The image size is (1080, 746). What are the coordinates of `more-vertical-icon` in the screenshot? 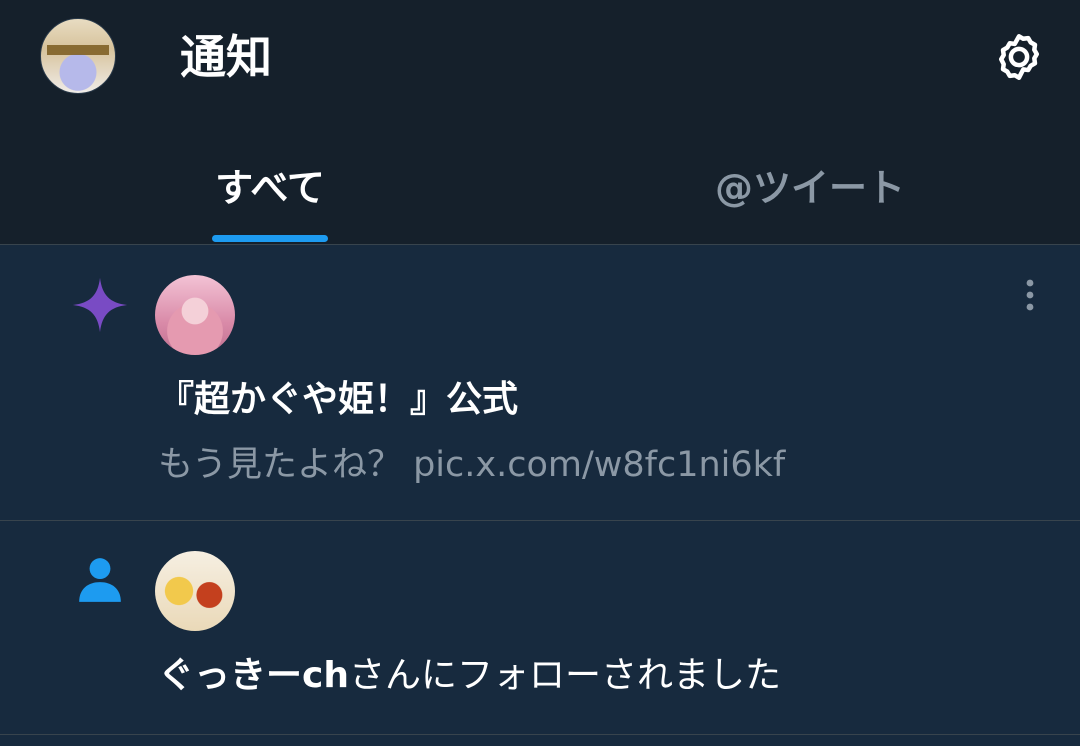 It's located at (1030, 295).